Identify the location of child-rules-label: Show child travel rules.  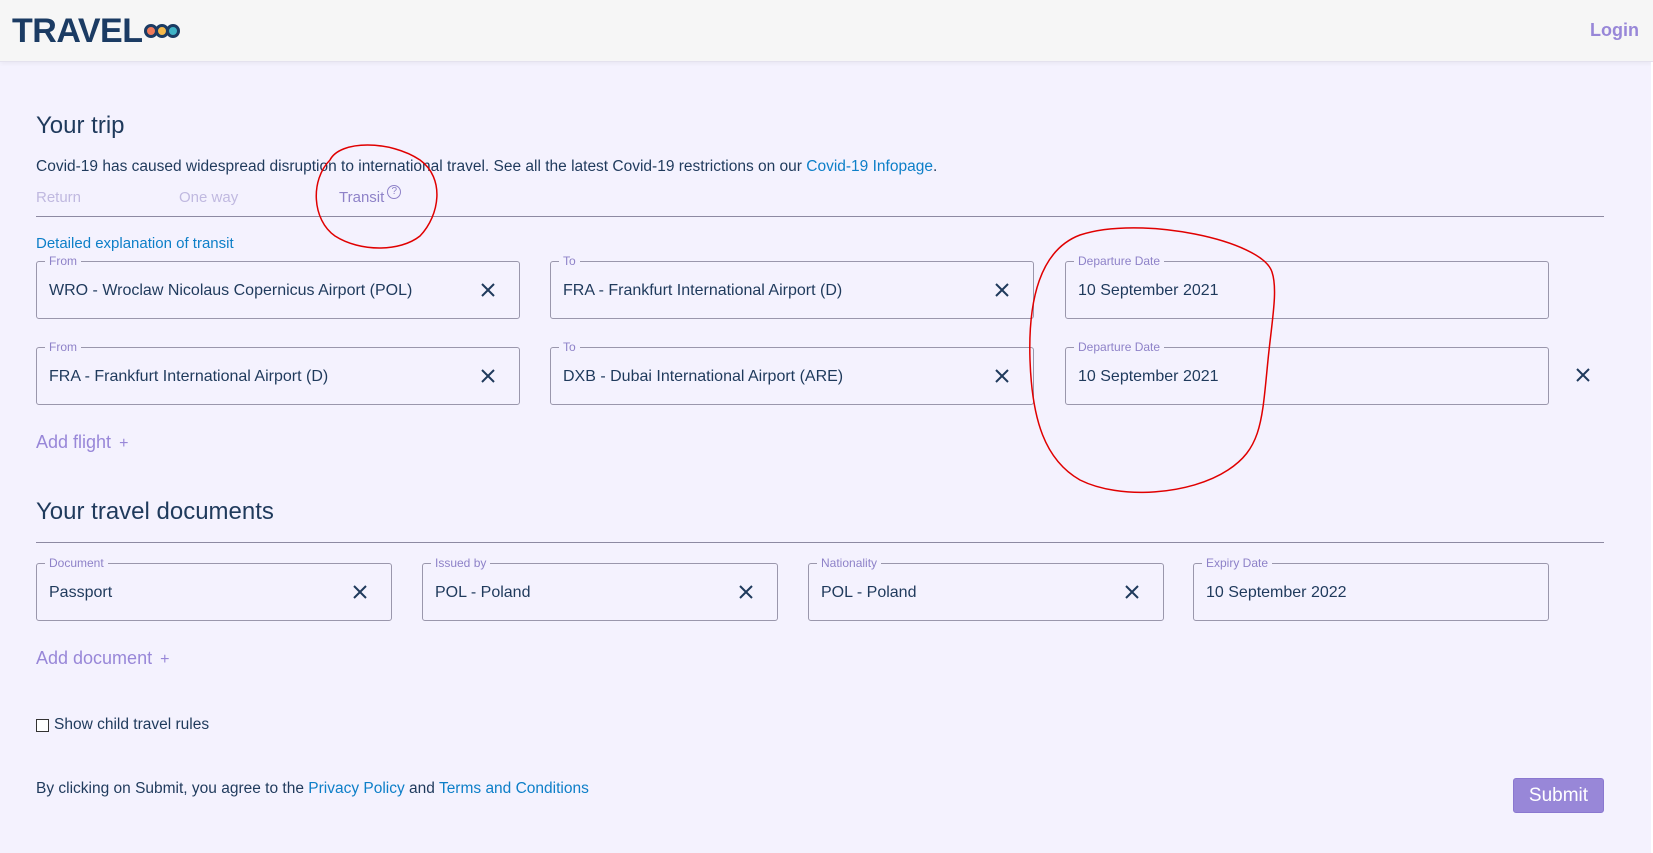
(131, 725).